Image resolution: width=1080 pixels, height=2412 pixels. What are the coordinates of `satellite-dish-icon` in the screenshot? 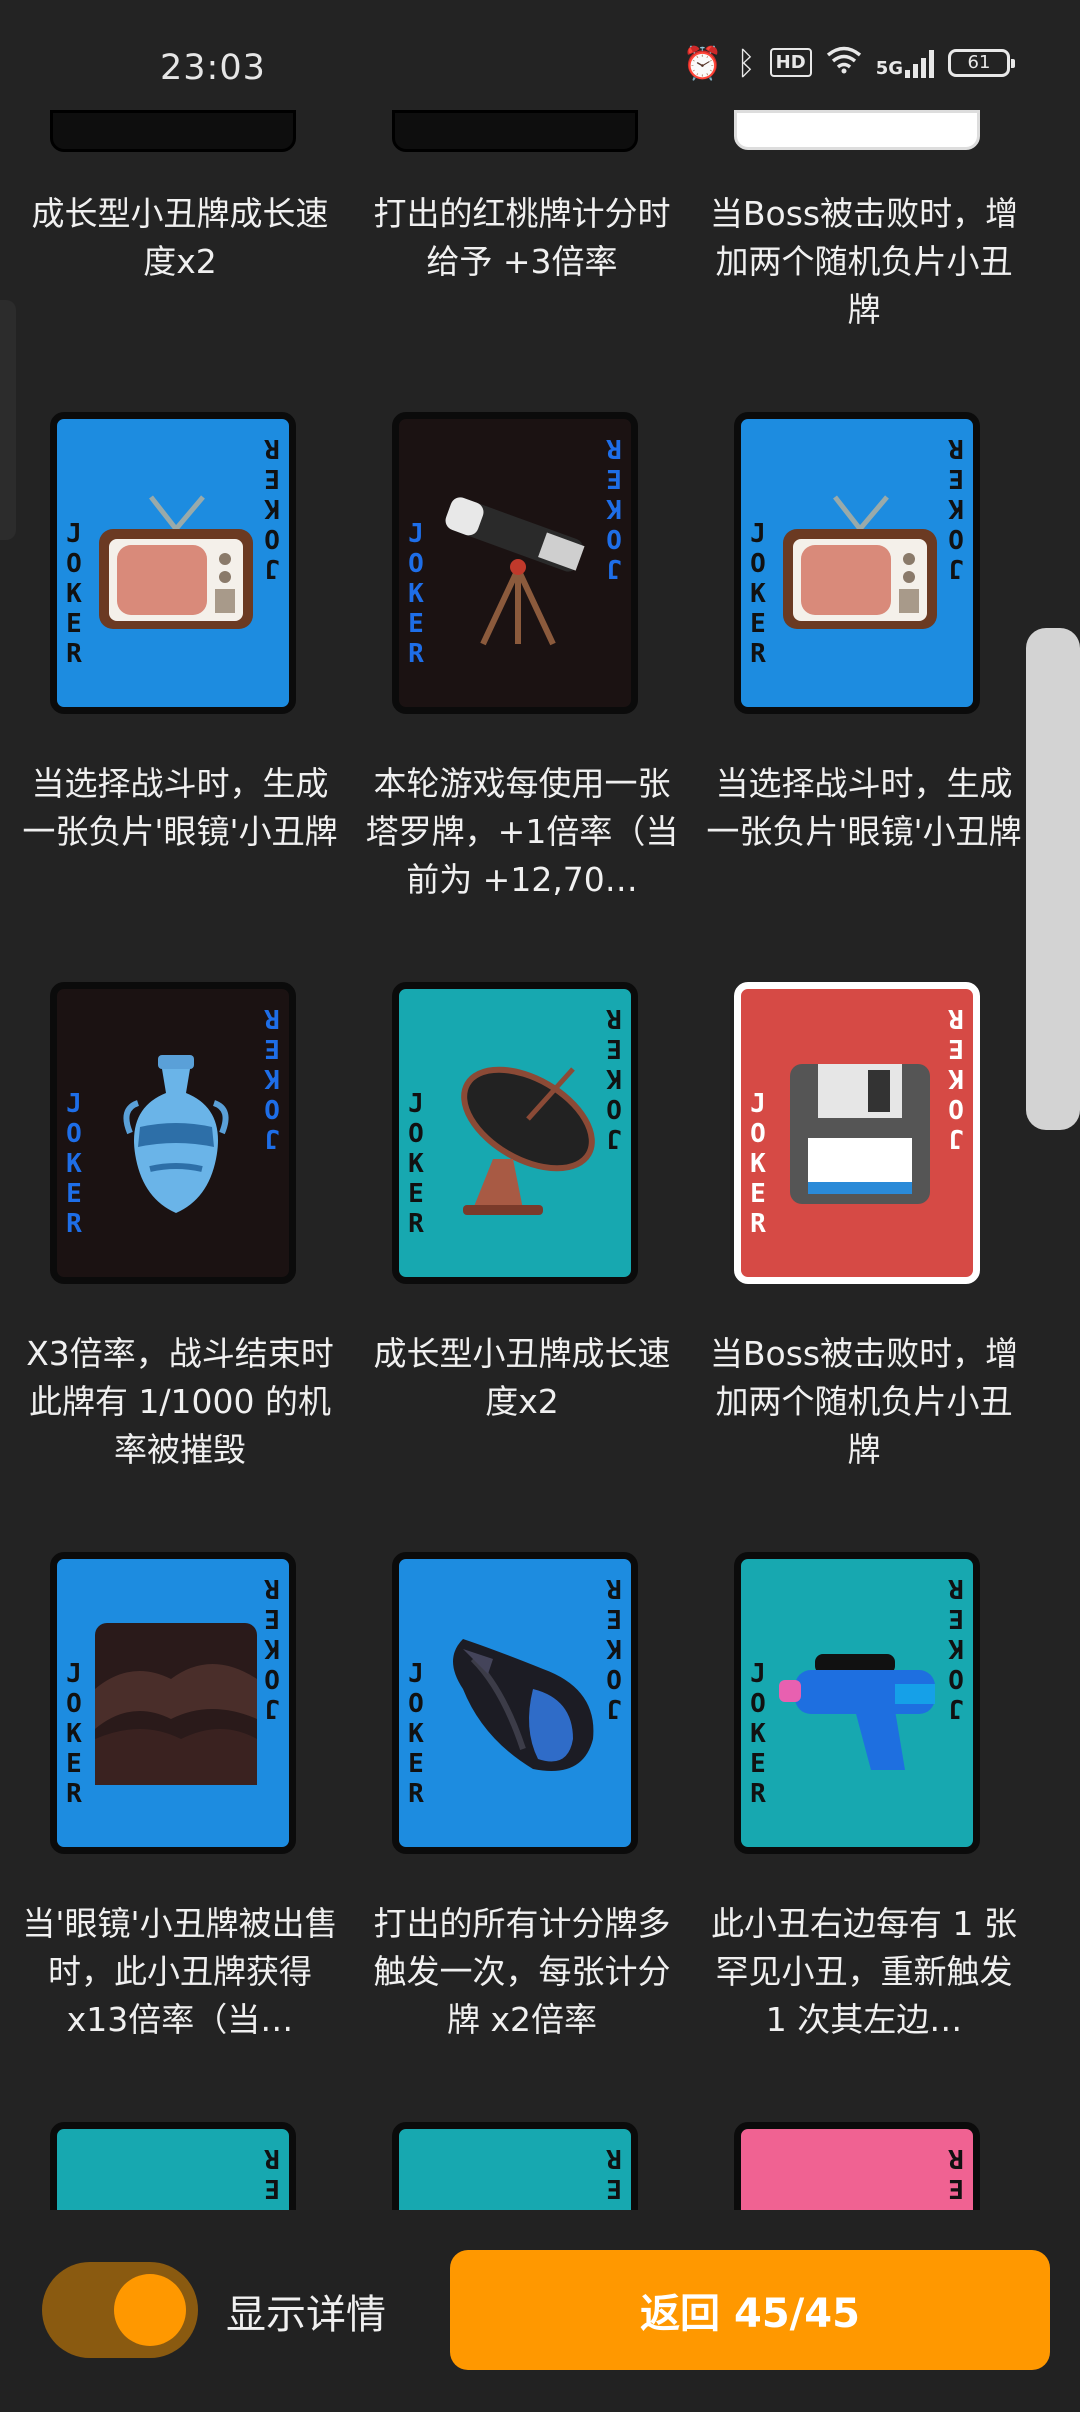 It's located at (518, 1134).